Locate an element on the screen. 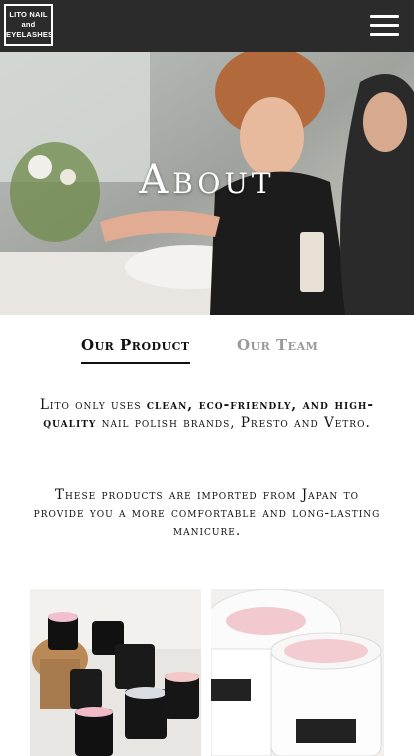 Image resolution: width=414 pixels, height=756 pixels. p1-text-a: Lito only uses is located at coordinates (93, 405).